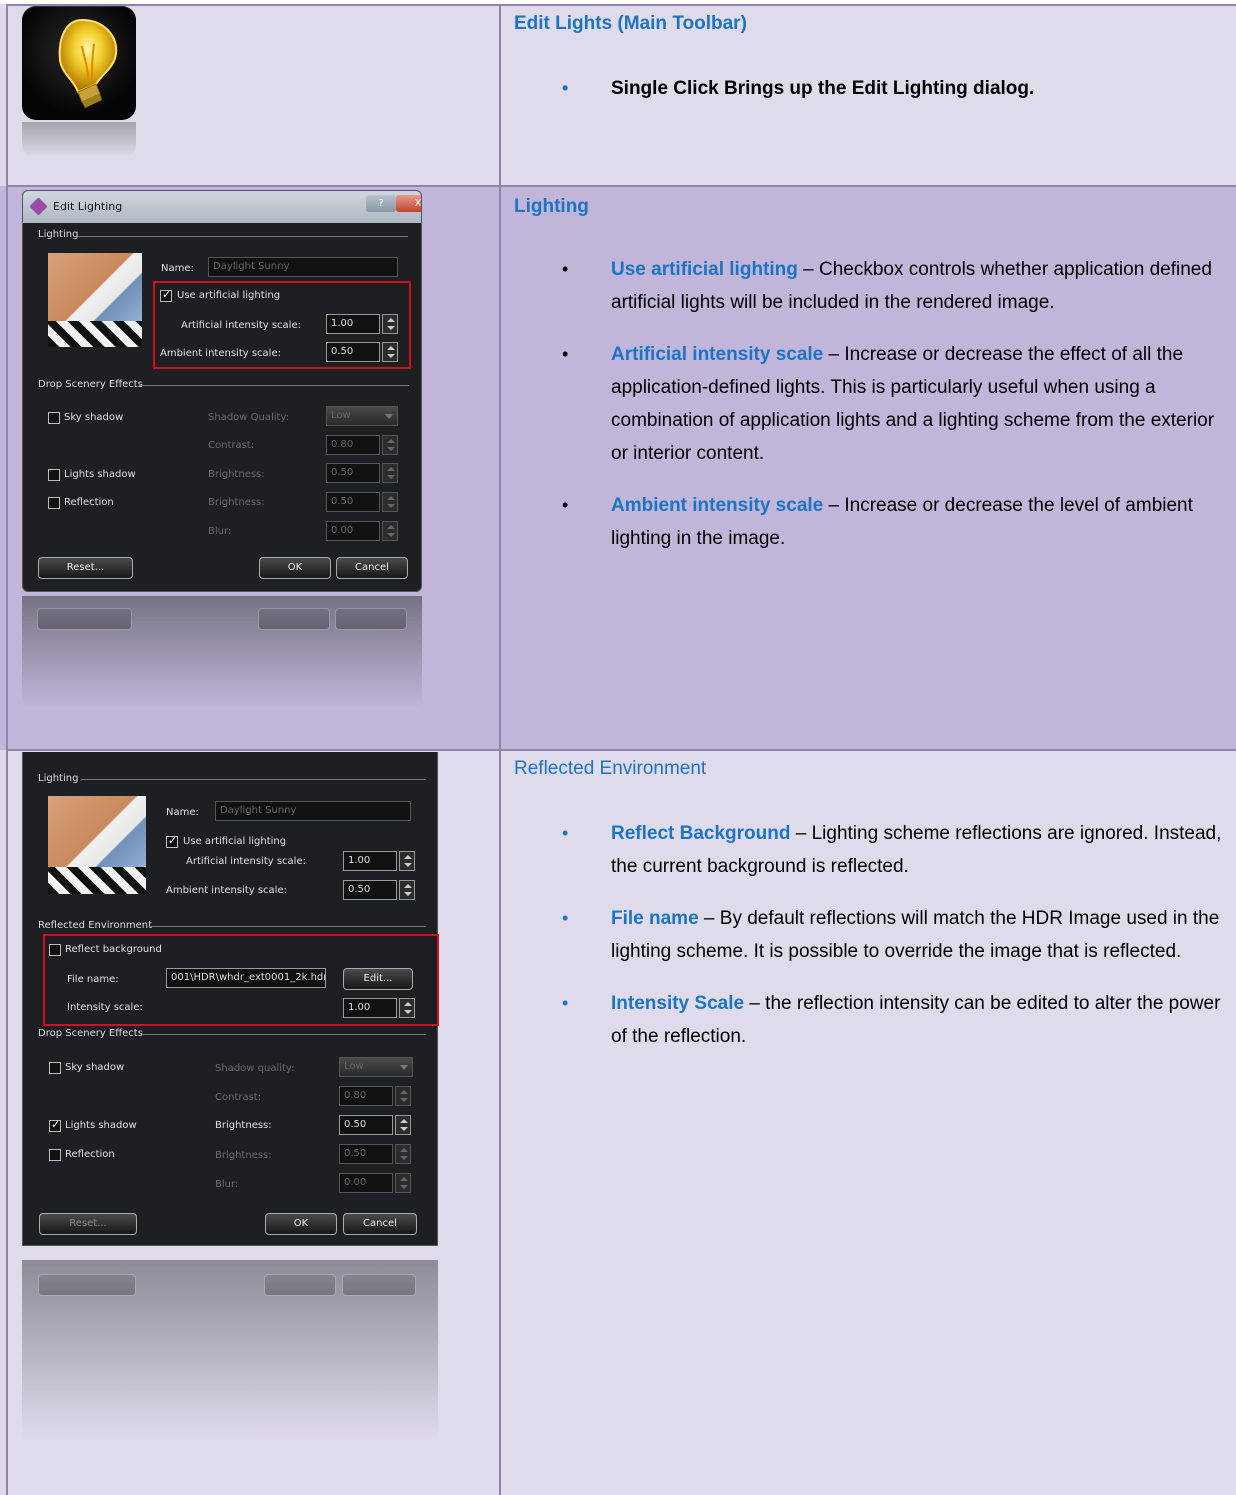 This screenshot has height=1495, width=1236. I want to click on row3-title: Reflected Environment, so click(610, 768).